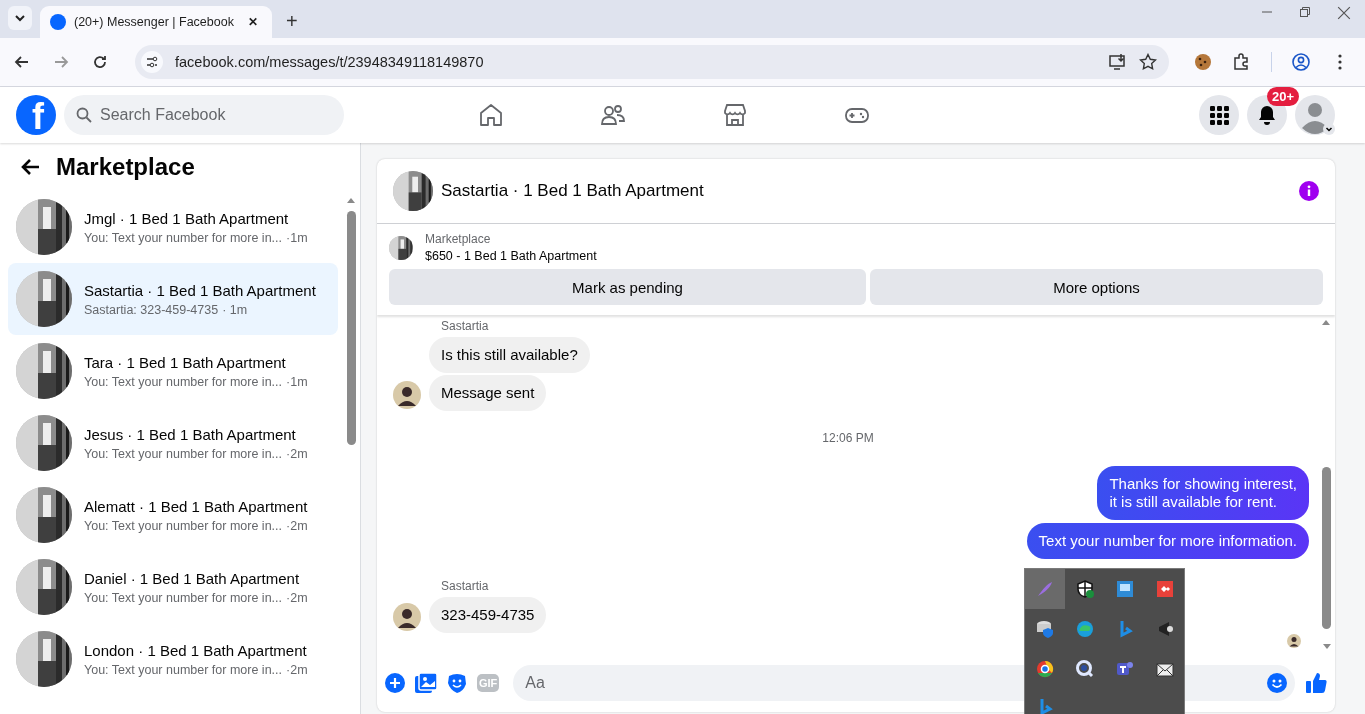 The height and width of the screenshot is (714, 1365). Describe the element at coordinates (573, 191) in the screenshot. I see `chat-title: Sastartia · 1 Bed 1 Bath Apartment` at that location.